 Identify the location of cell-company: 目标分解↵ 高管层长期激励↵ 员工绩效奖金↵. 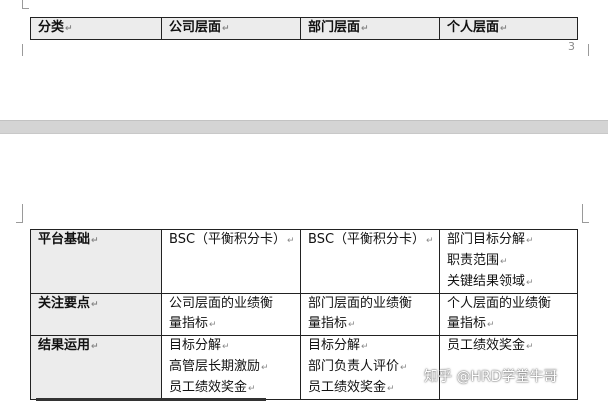
(231, 367).